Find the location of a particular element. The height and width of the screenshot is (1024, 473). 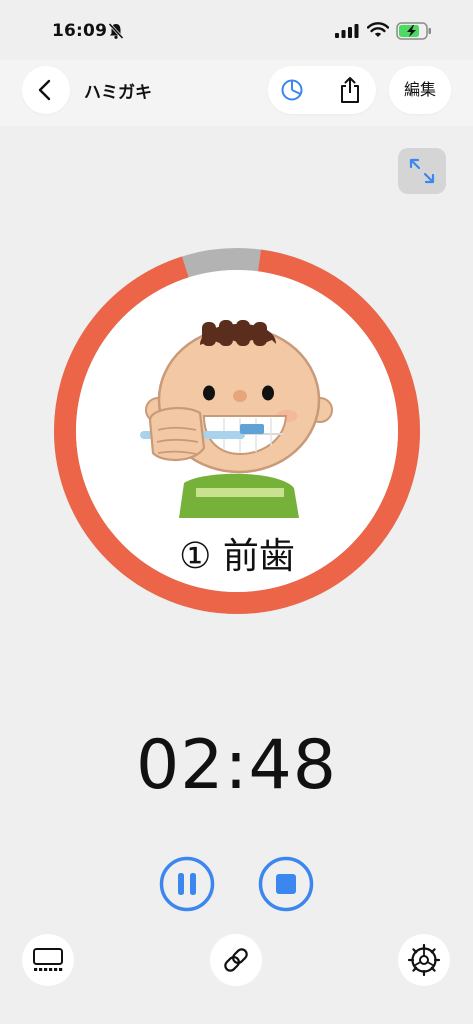

cellular-signal-icon is located at coordinates (347, 31).